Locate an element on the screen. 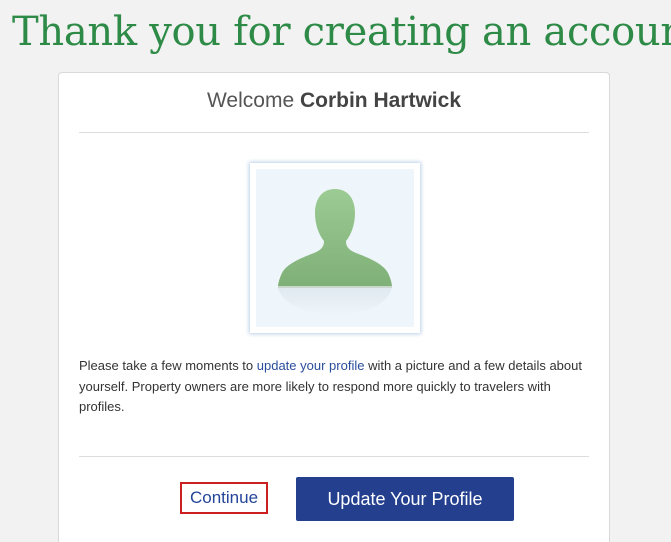 The height and width of the screenshot is (542, 671). welcome-heading: Welcome Corbin Hartwick is located at coordinates (334, 101).